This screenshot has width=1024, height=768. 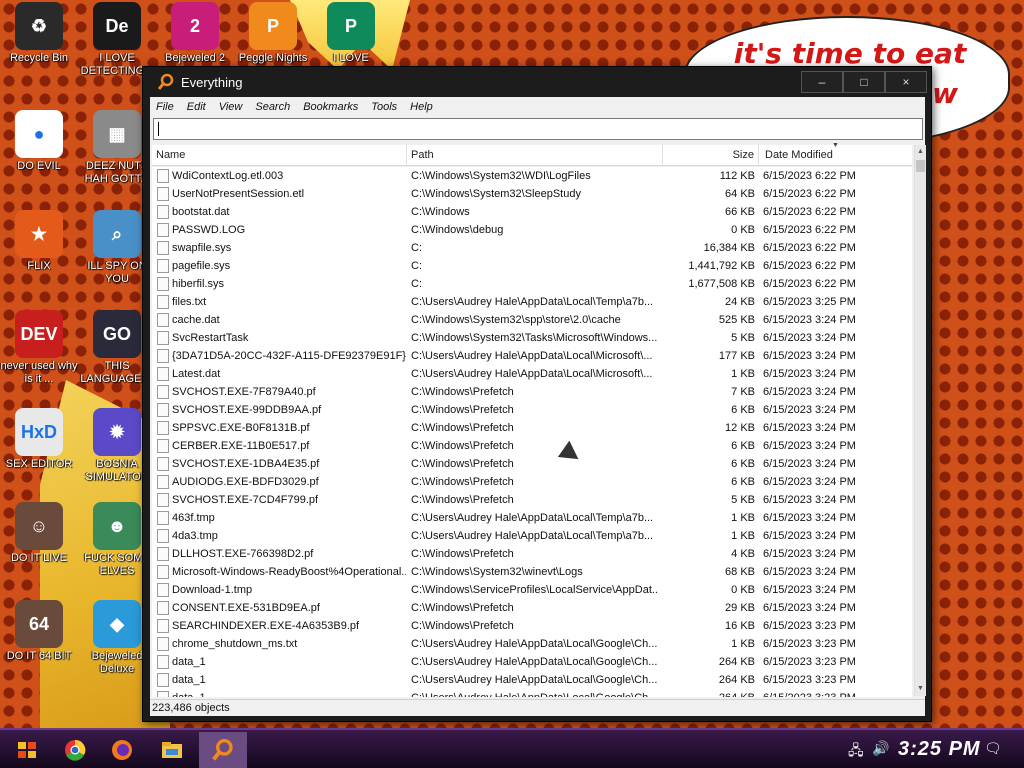 I want to click on desktop-icon: P I LOVE, so click(x=351, y=33).